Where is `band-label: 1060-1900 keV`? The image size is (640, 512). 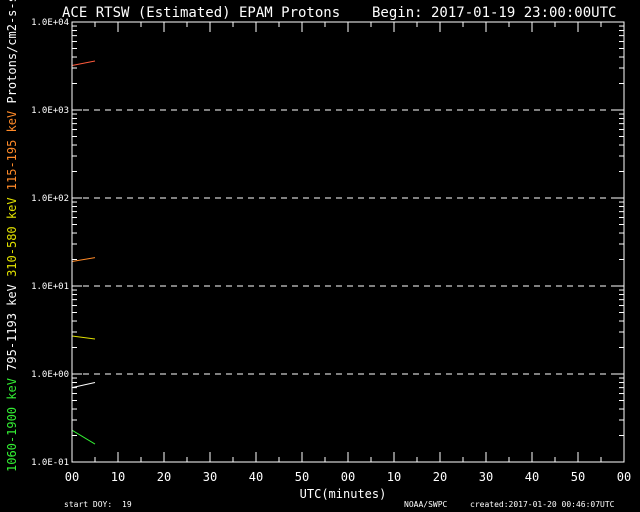 band-label: 1060-1900 keV is located at coordinates (12, 425).